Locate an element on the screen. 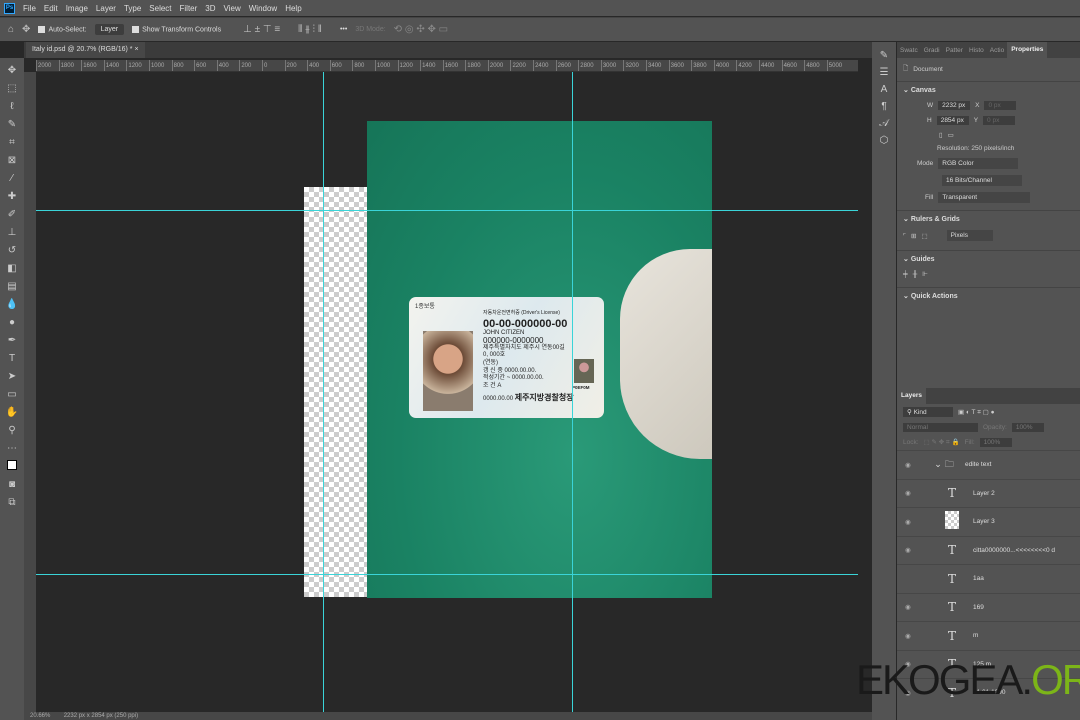  layer-row: ◉ Tm is located at coordinates (988, 635).